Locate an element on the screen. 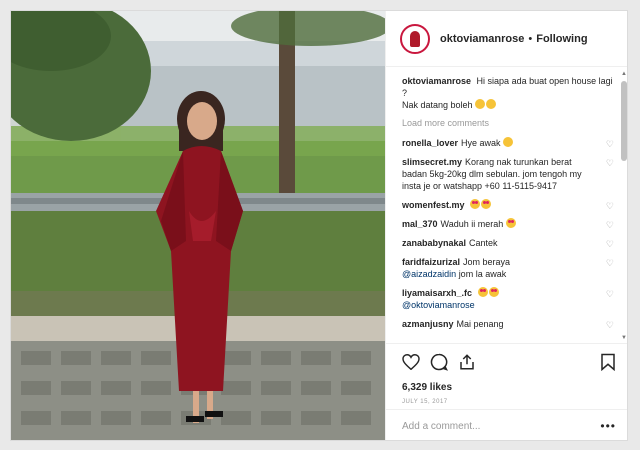  following-button: Following is located at coordinates (561, 39).